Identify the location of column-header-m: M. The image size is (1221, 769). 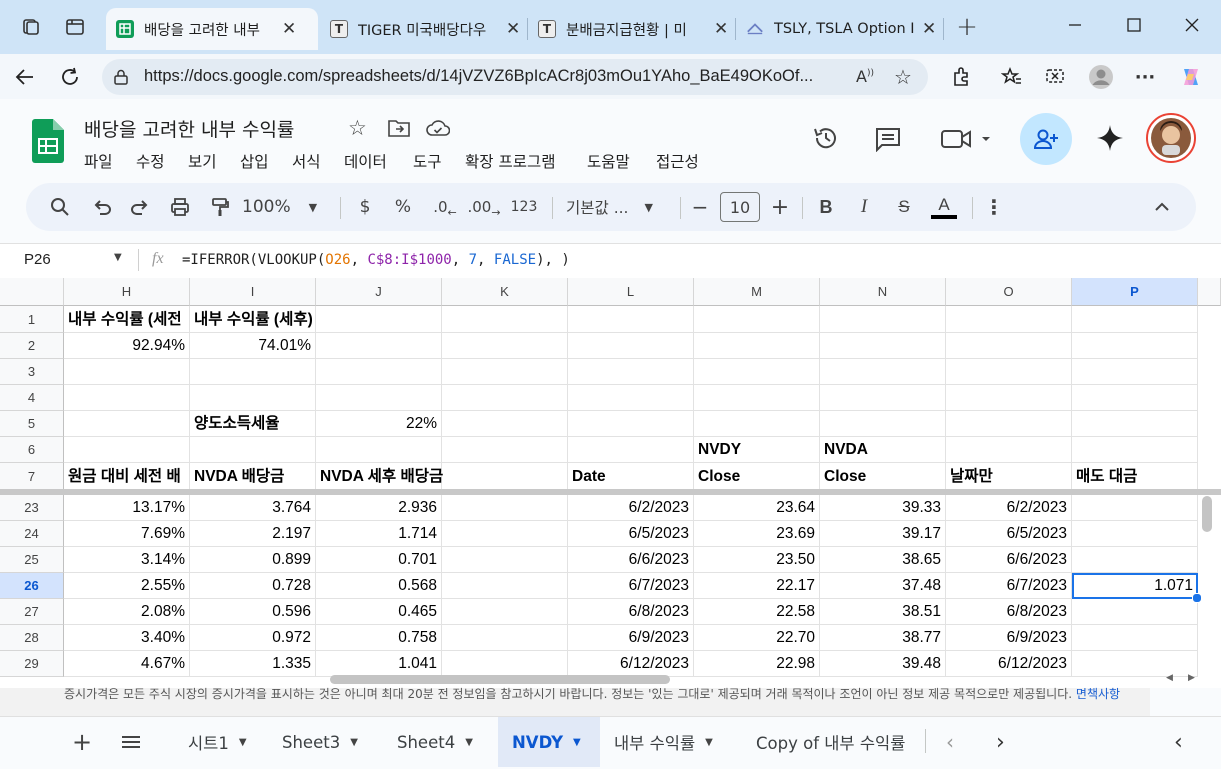
(757, 292).